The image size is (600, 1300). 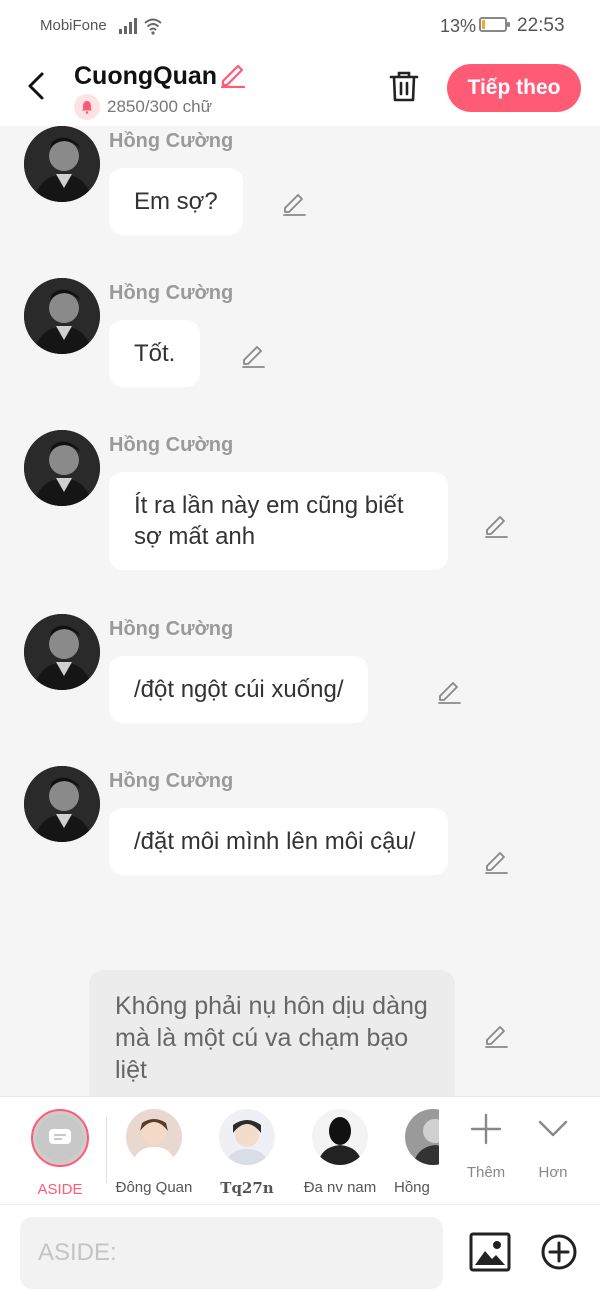 I want to click on character-hong: Hồng, so click(x=416, y=1152).